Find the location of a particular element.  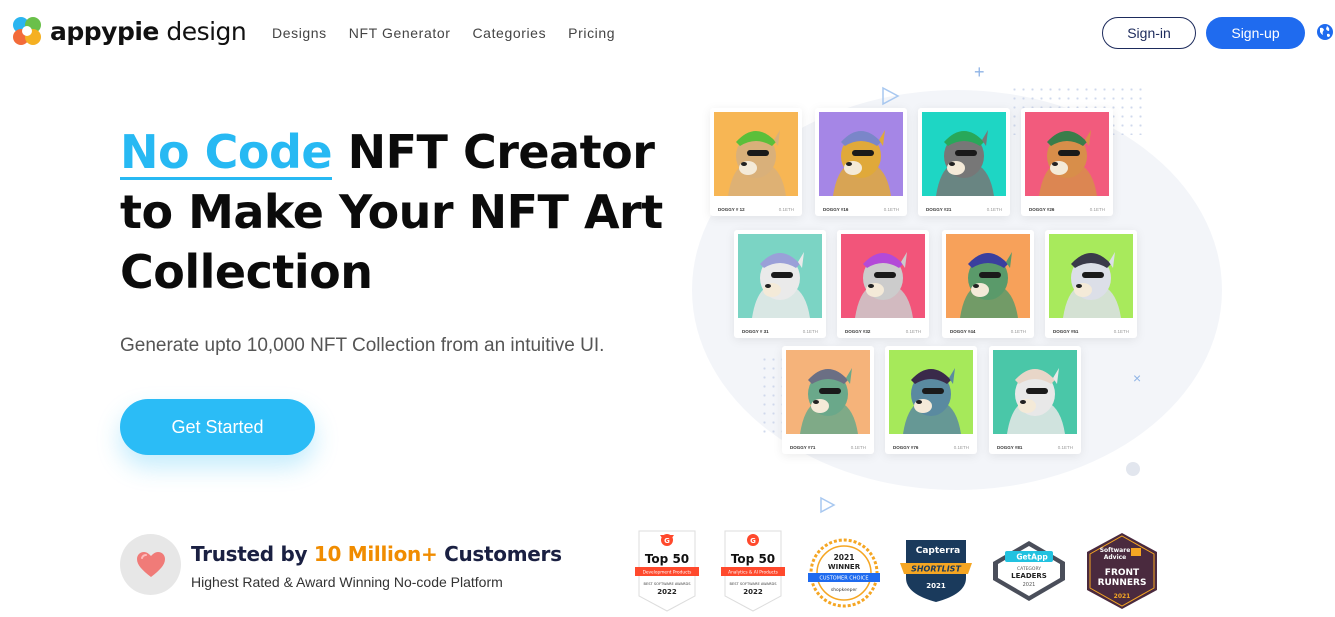

svg-text: shopkeeper is located at coordinates (844, 590).